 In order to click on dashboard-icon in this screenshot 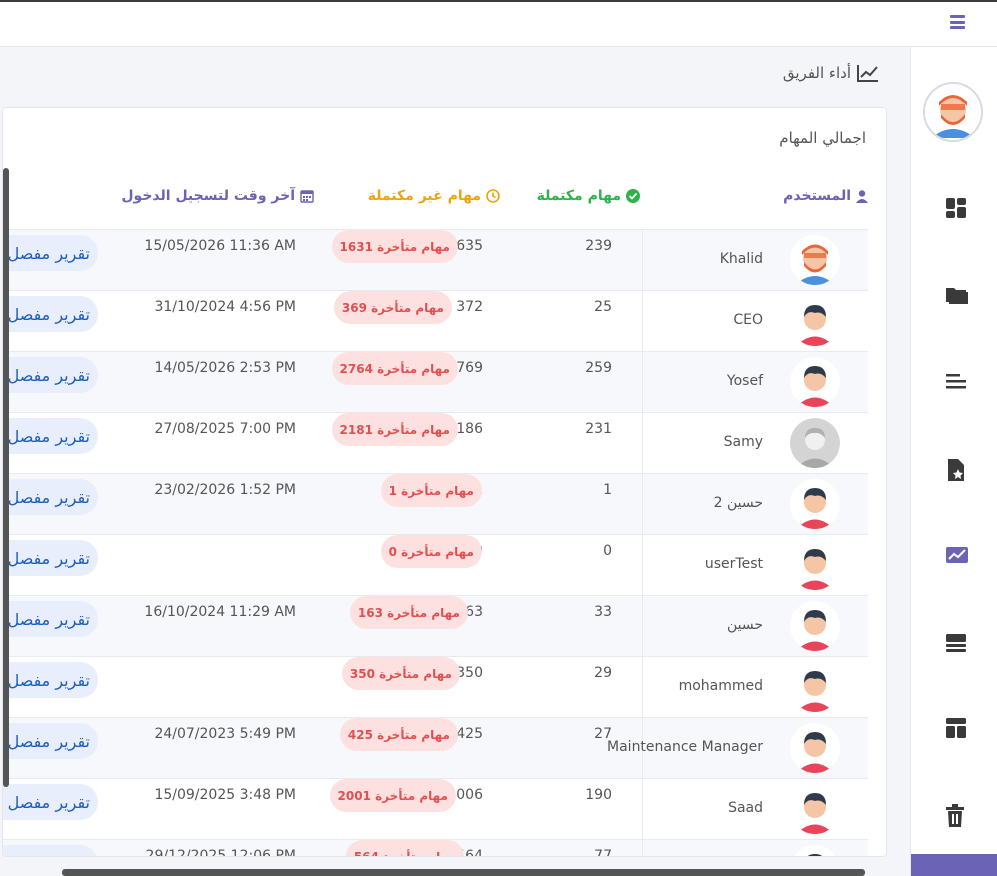, I will do `click(956, 208)`.